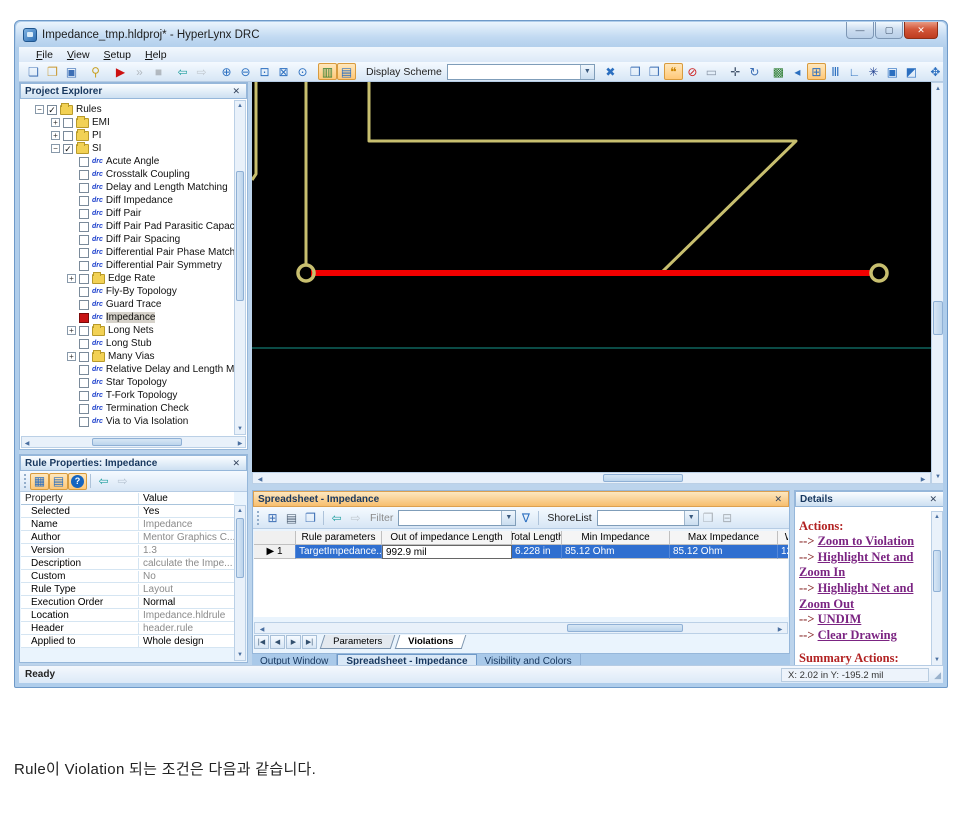 This screenshot has width=957, height=821. Describe the element at coordinates (71, 71) in the screenshot. I see `save-icon: ▣` at that location.